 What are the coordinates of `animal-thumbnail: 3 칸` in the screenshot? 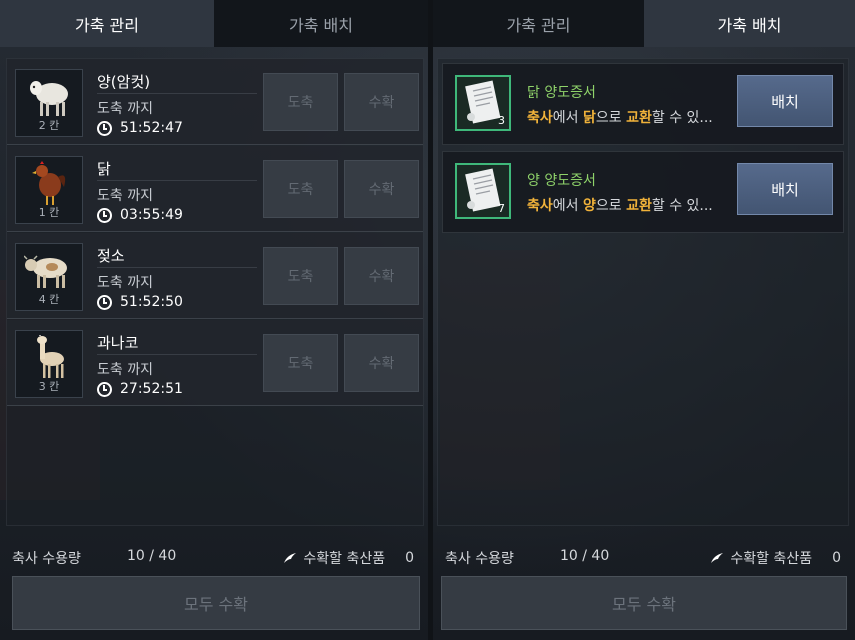 It's located at (49, 364).